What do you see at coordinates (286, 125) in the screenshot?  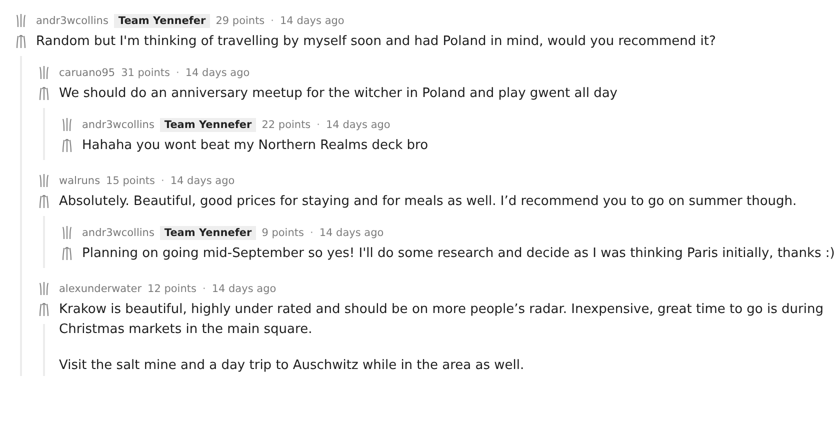 I see `points-count: 22 points` at bounding box center [286, 125].